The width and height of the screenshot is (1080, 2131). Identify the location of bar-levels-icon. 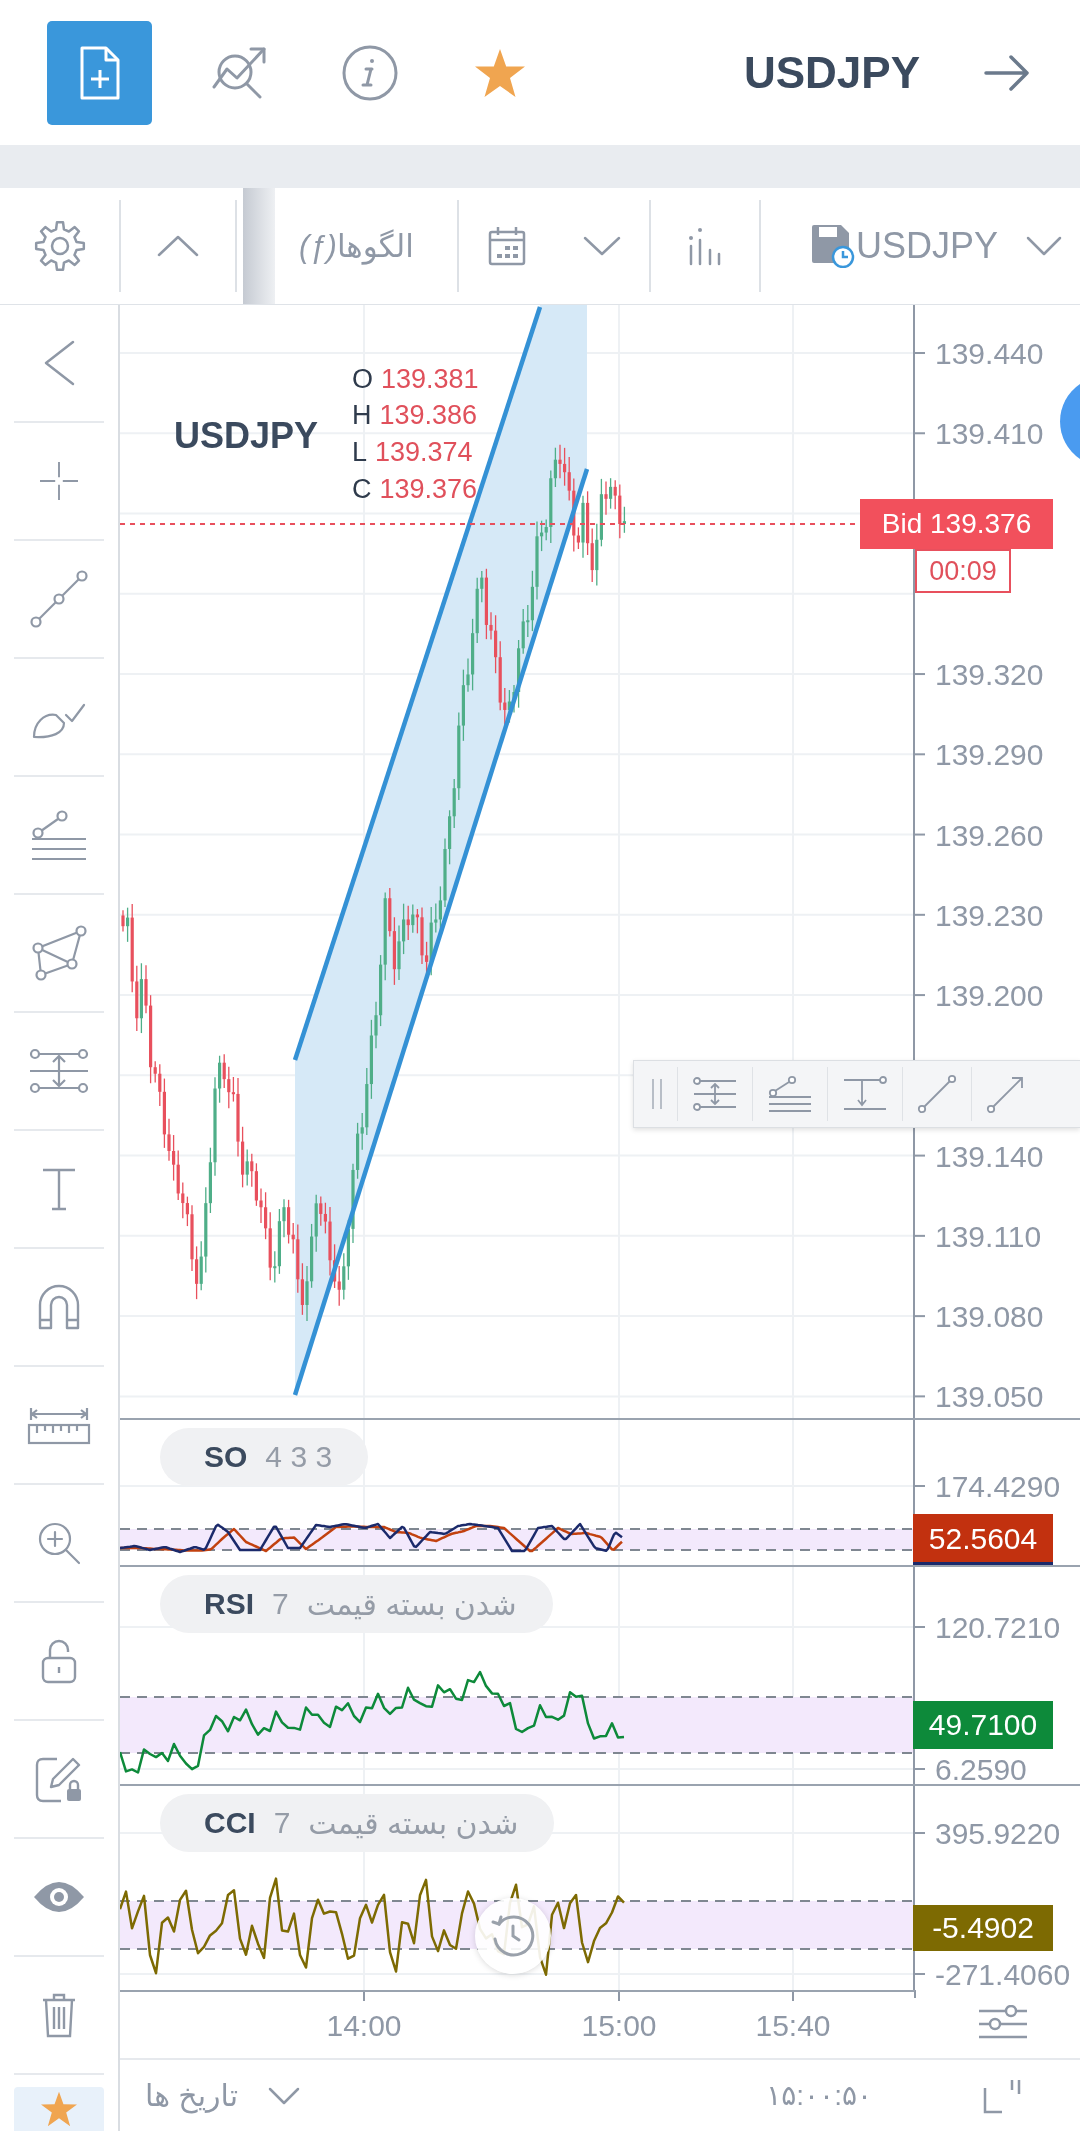
(705, 246).